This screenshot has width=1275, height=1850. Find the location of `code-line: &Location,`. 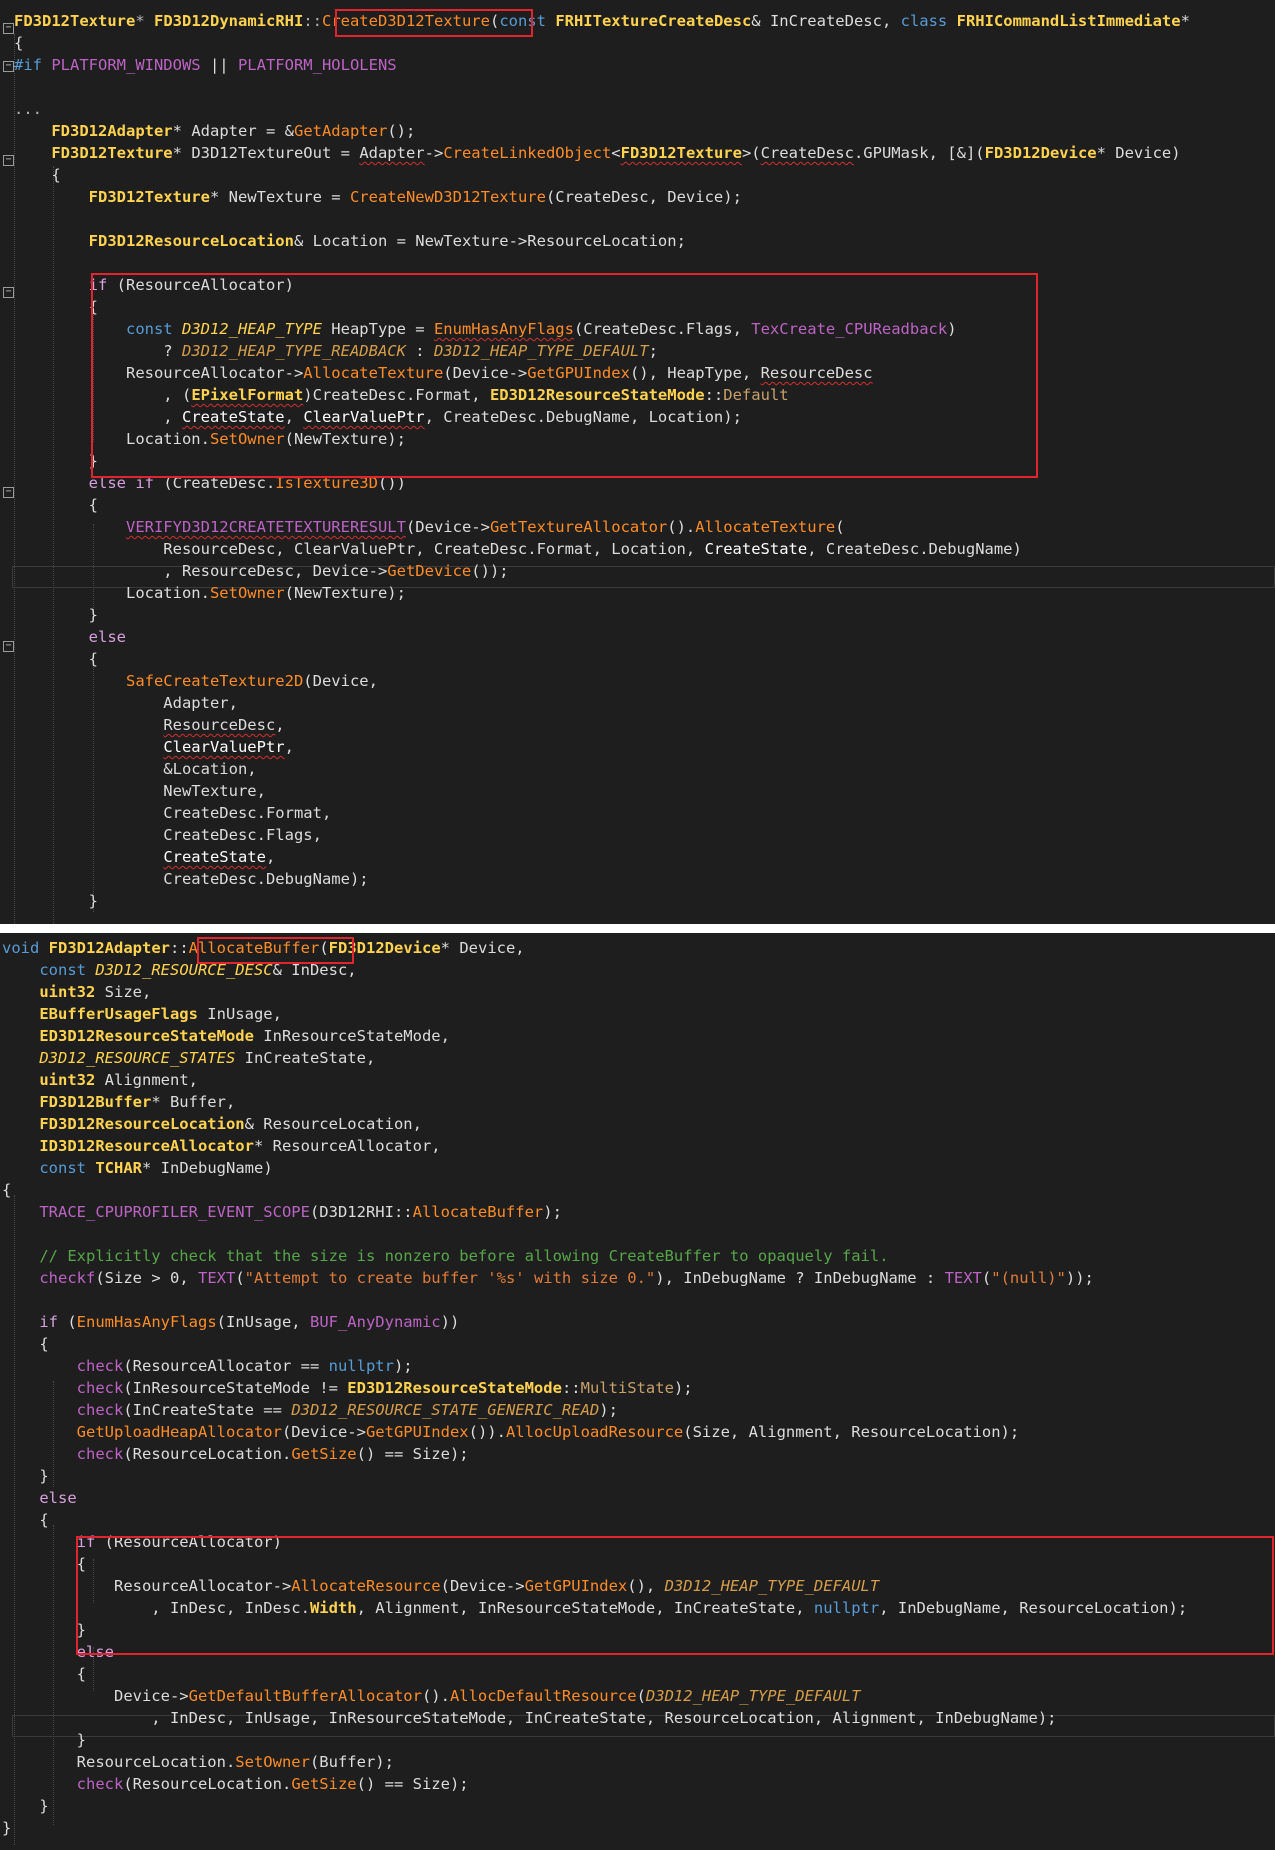

code-line: &Location, is located at coordinates (135, 769).